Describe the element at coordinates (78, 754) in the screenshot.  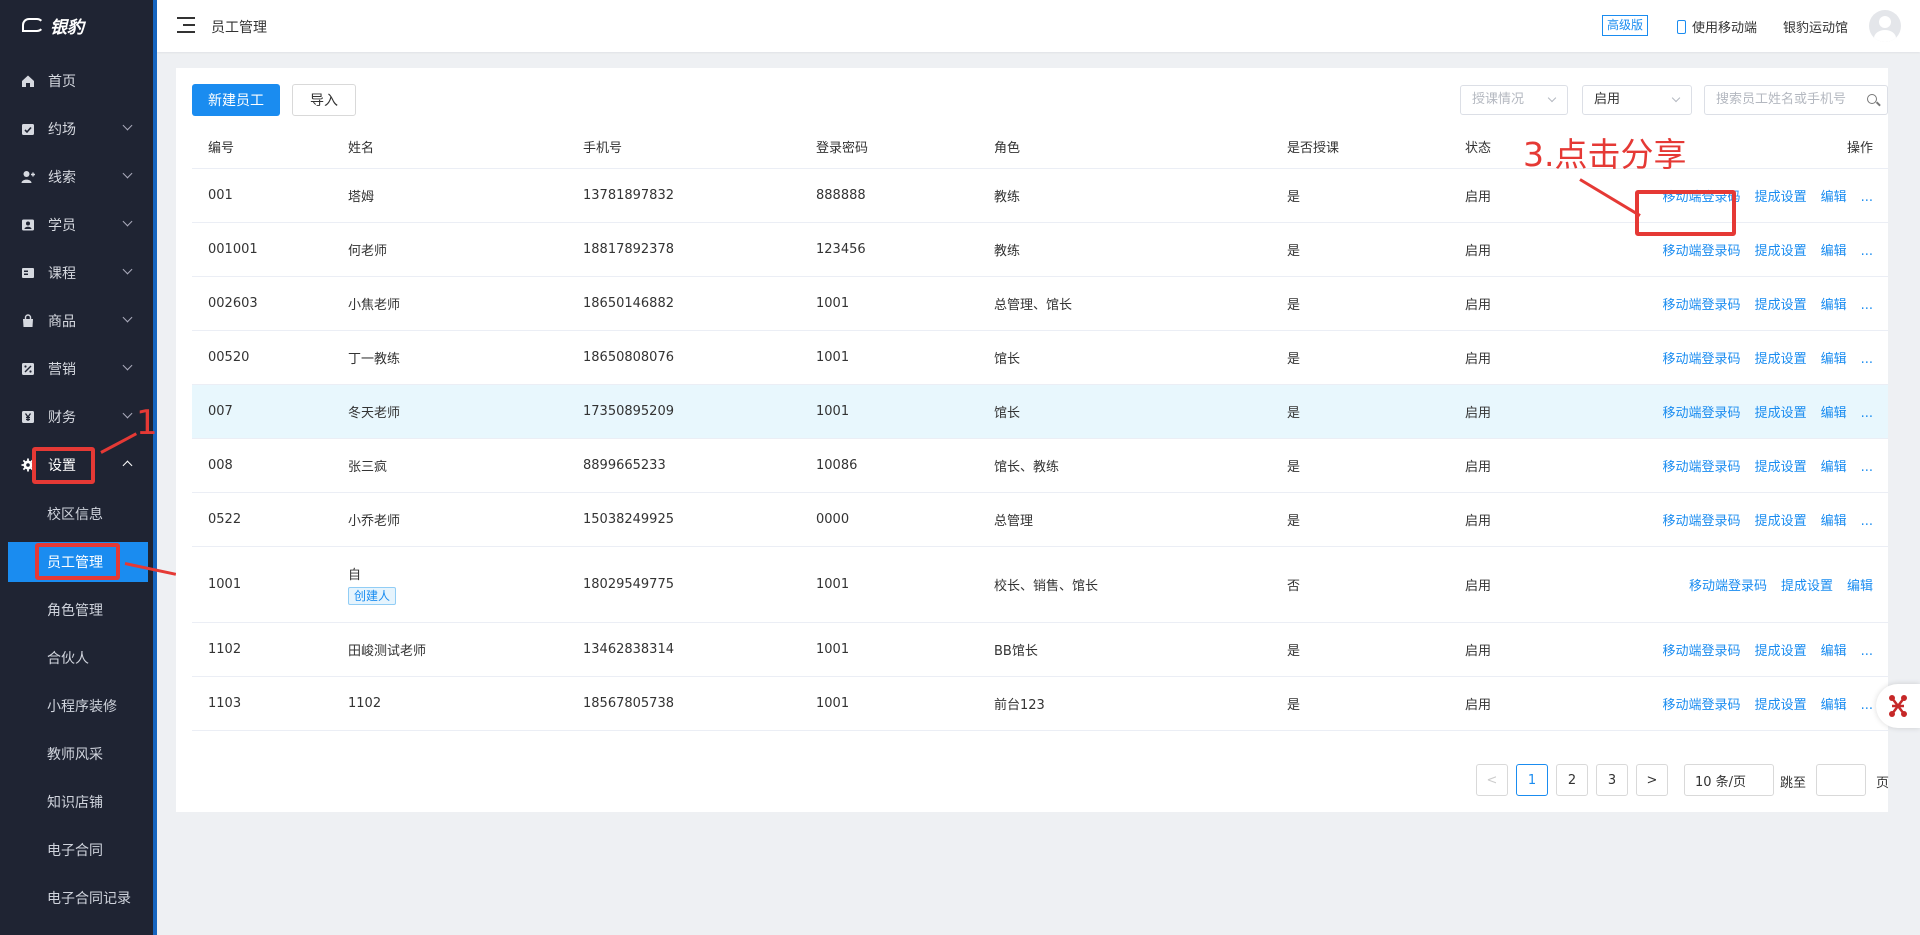
I see `sidebar-sub-teacher-profiles: 教师风采` at that location.